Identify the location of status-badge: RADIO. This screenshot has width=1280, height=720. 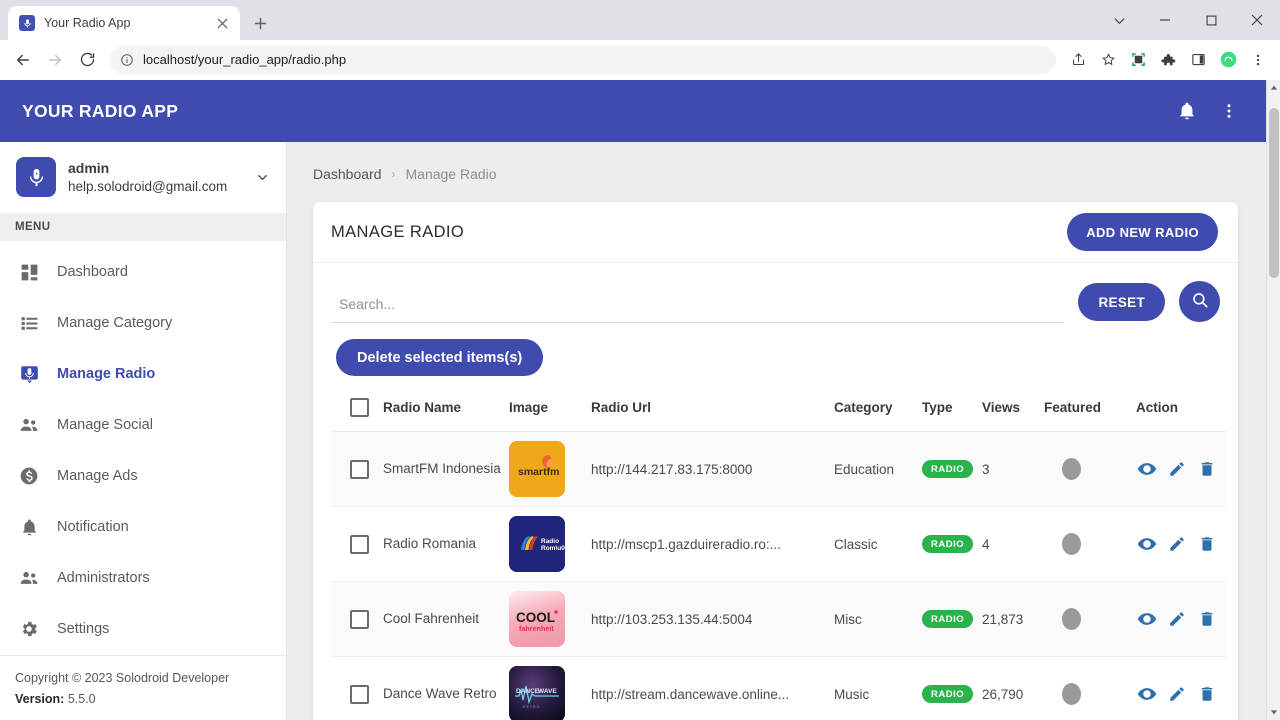
(948, 469).